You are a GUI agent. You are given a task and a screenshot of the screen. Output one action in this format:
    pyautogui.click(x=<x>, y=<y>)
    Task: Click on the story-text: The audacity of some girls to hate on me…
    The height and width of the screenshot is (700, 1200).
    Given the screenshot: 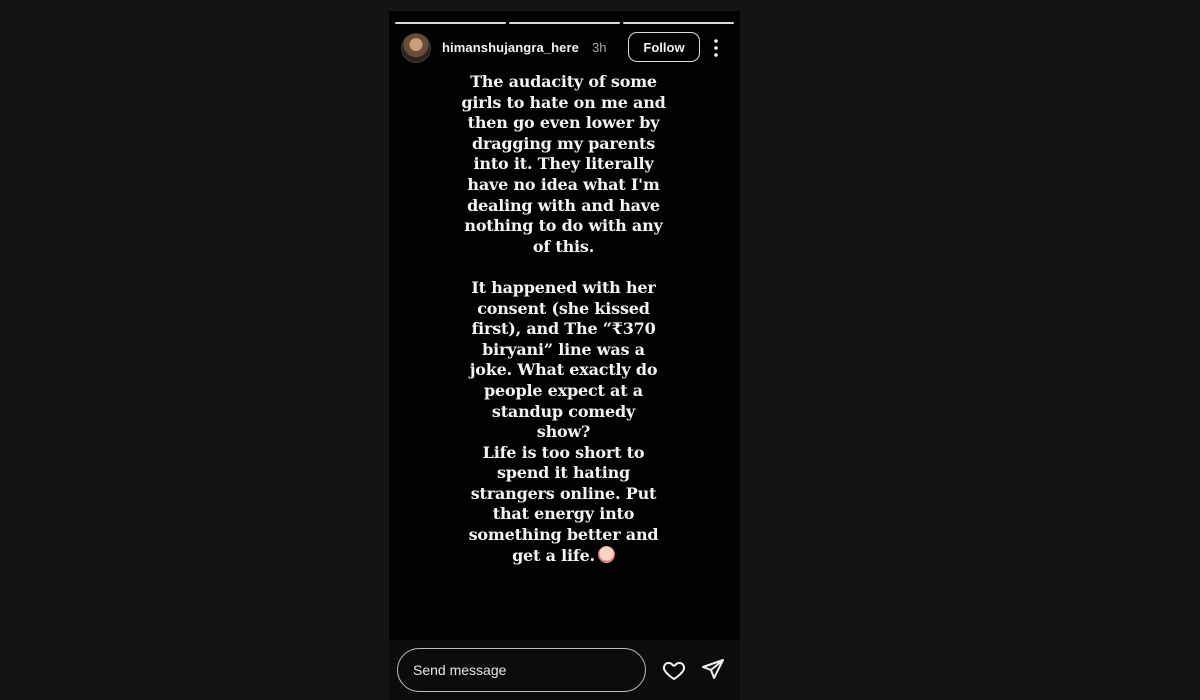 What is the action you would take?
    pyautogui.click(x=563, y=318)
    